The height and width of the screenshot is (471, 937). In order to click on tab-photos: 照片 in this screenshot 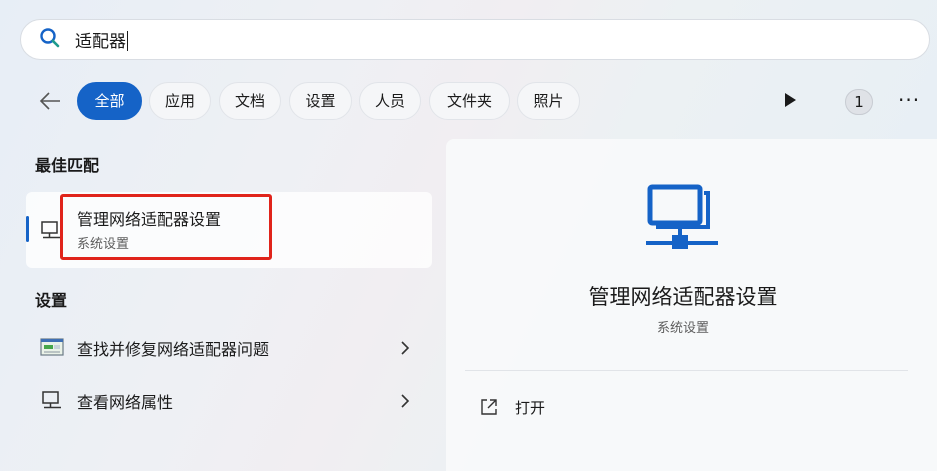, I will do `click(548, 101)`.